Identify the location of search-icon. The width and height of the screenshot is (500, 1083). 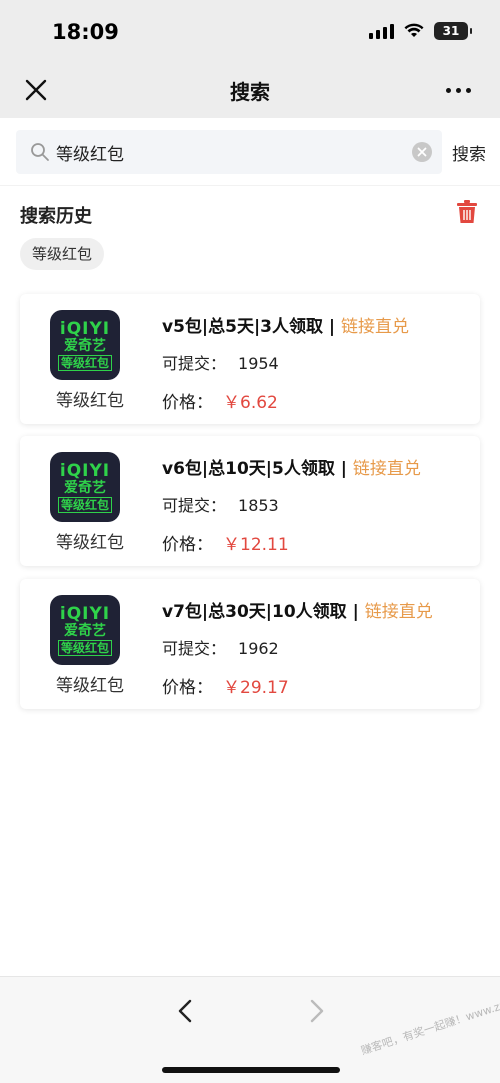
(40, 152).